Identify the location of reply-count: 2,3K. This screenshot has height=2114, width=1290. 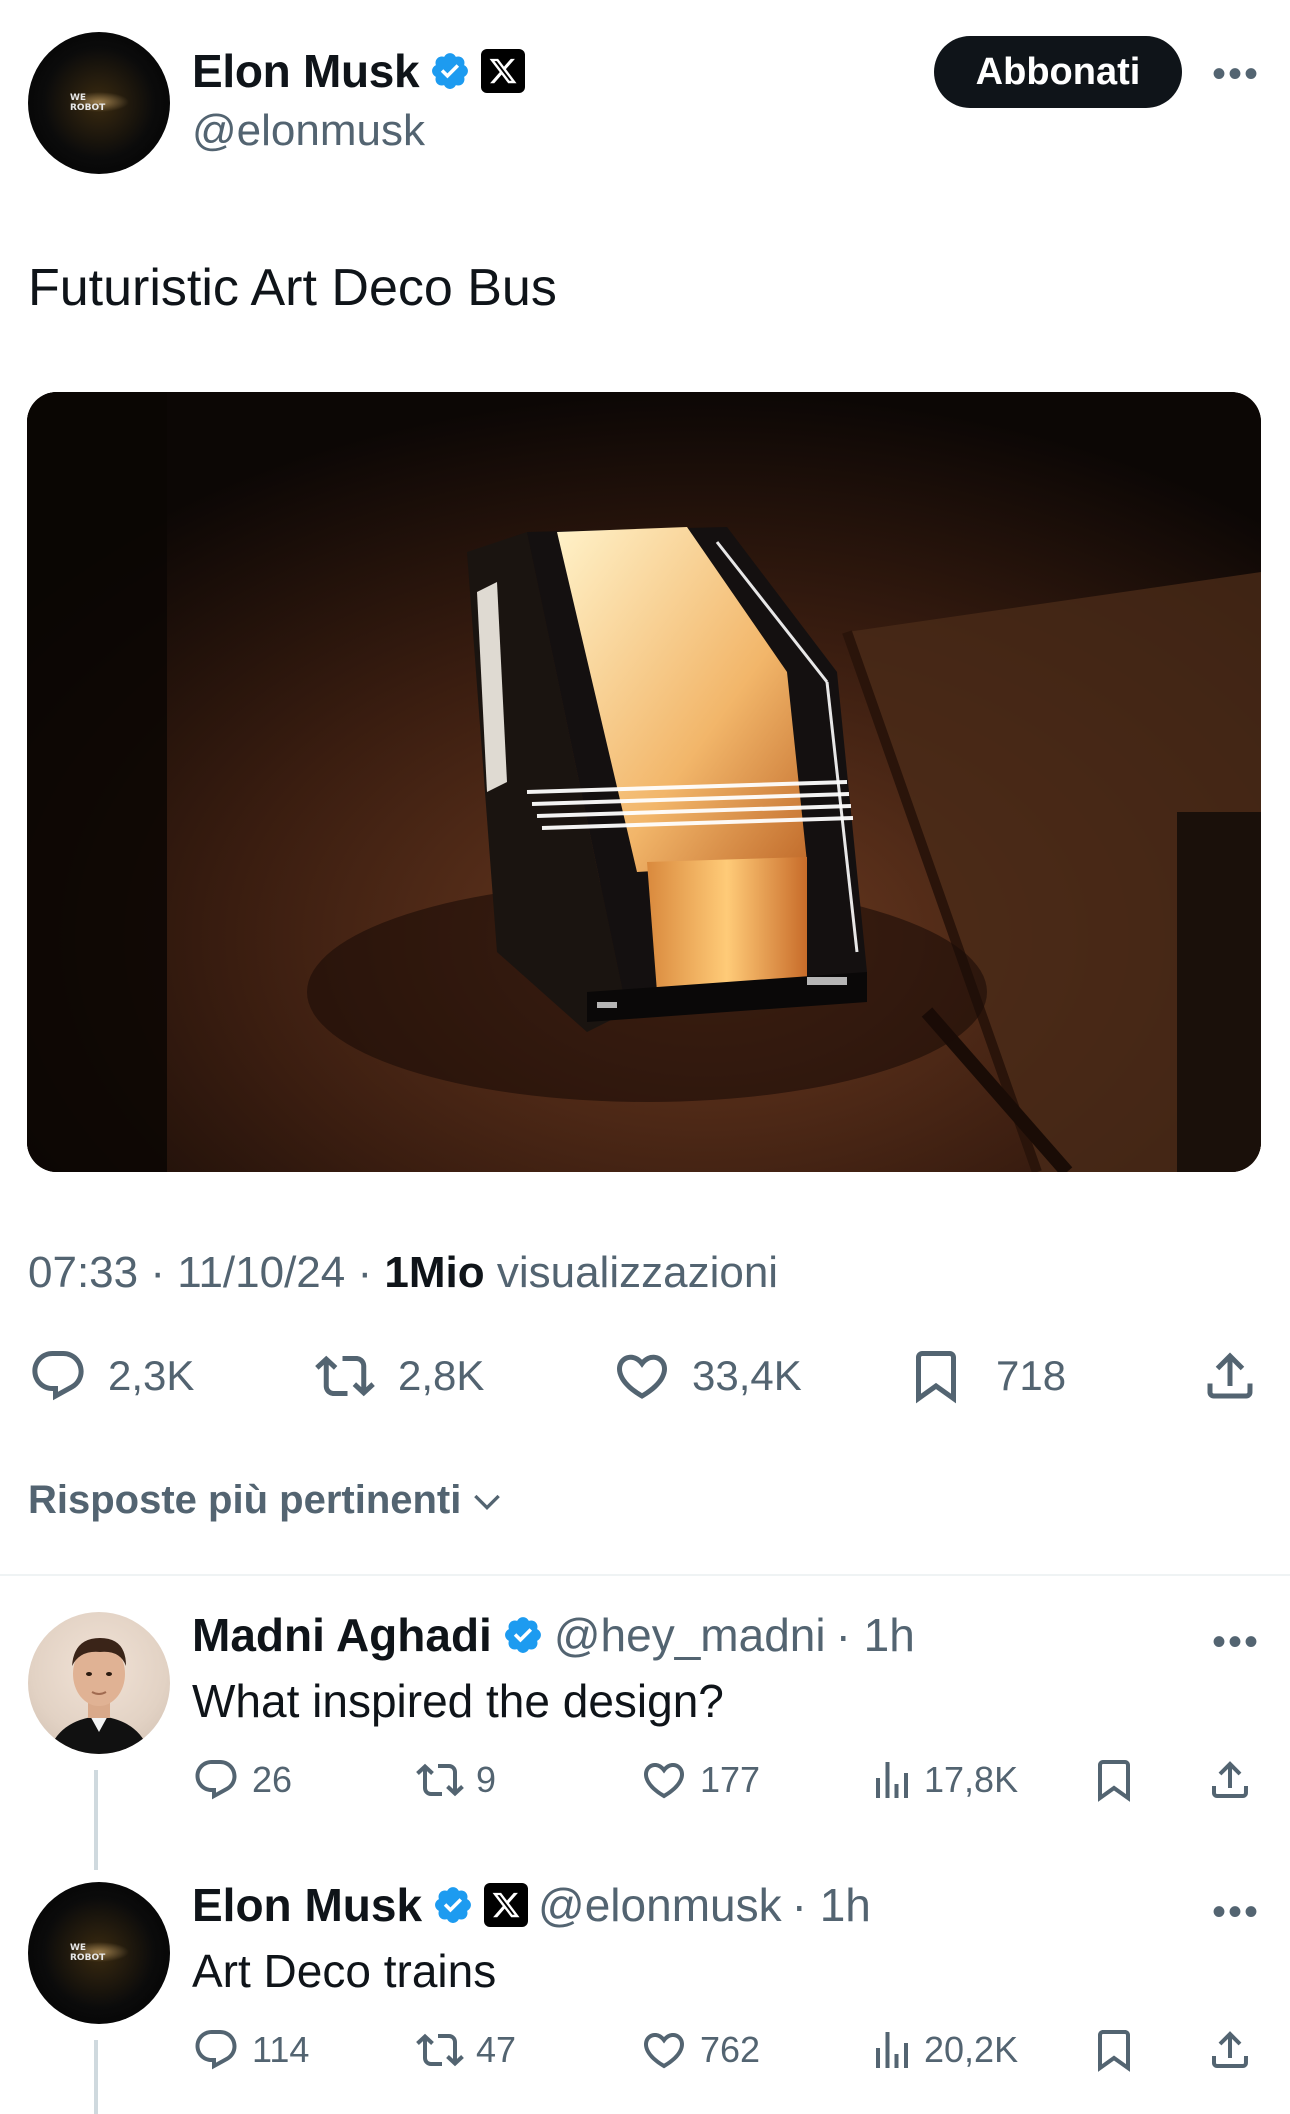
(151, 1375).